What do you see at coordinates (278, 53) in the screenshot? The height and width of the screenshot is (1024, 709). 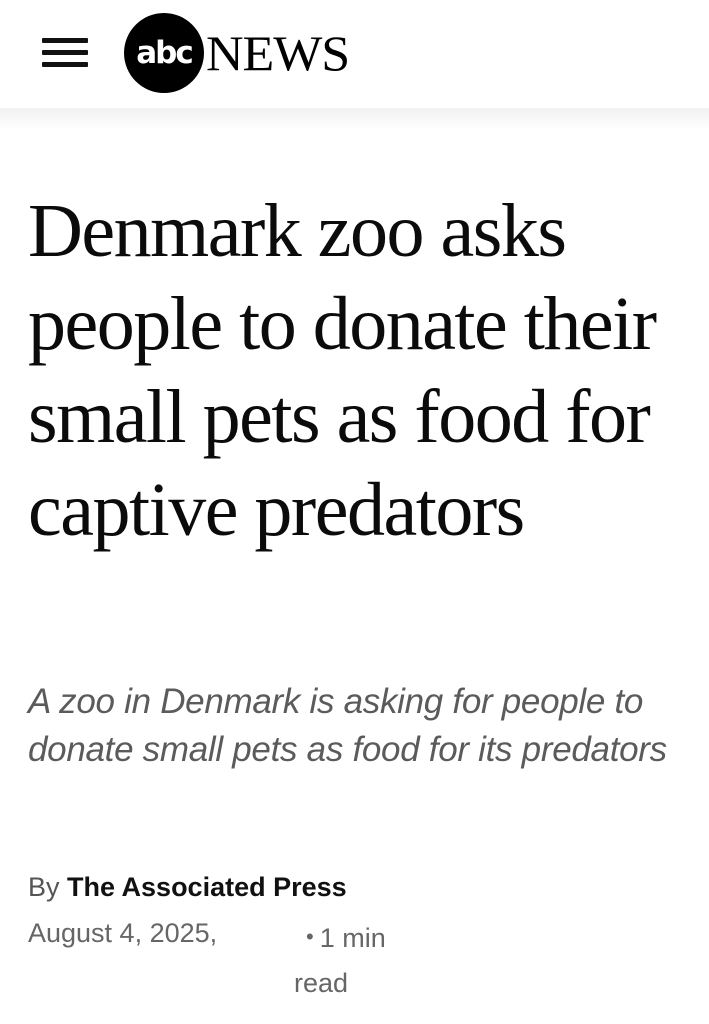 I see `logo-news-word: NEWS` at bounding box center [278, 53].